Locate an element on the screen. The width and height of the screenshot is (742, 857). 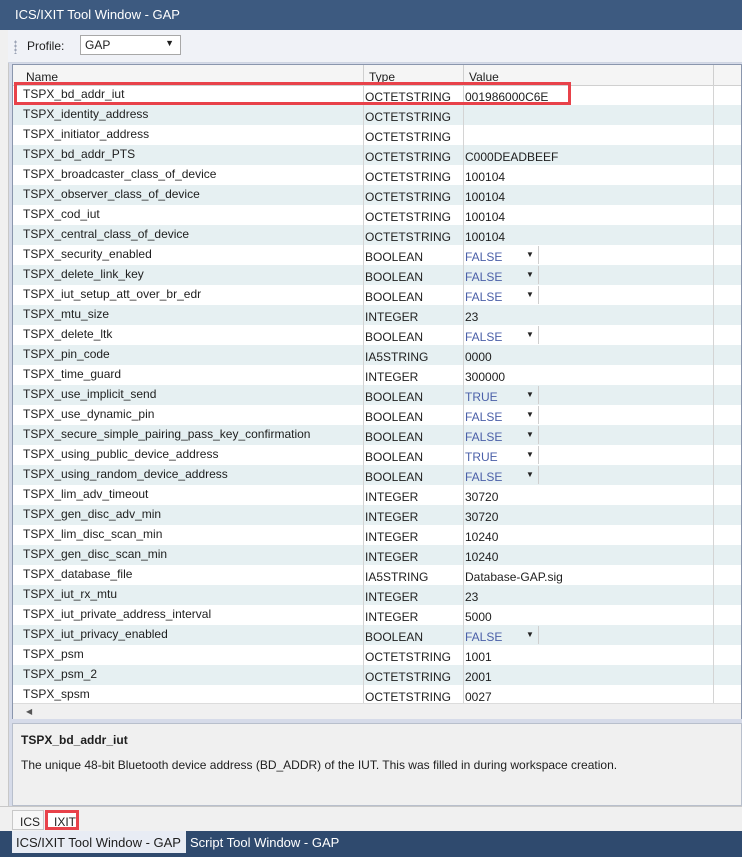
parameter-name: TSPX_iut_rx_mtu is located at coordinates (70, 594).